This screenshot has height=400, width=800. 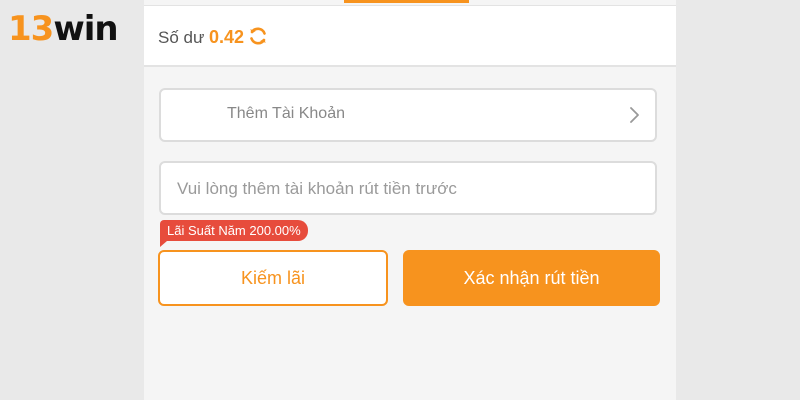 I want to click on balance-label: Số dư, so click(x=181, y=37).